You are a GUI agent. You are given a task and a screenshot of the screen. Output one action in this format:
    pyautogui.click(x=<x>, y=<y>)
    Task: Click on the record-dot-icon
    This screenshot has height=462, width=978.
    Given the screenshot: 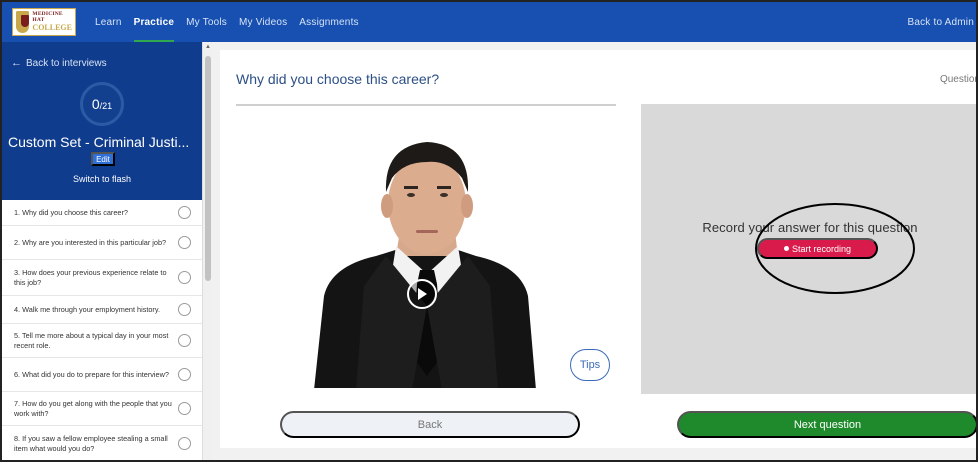 What is the action you would take?
    pyautogui.click(x=786, y=248)
    